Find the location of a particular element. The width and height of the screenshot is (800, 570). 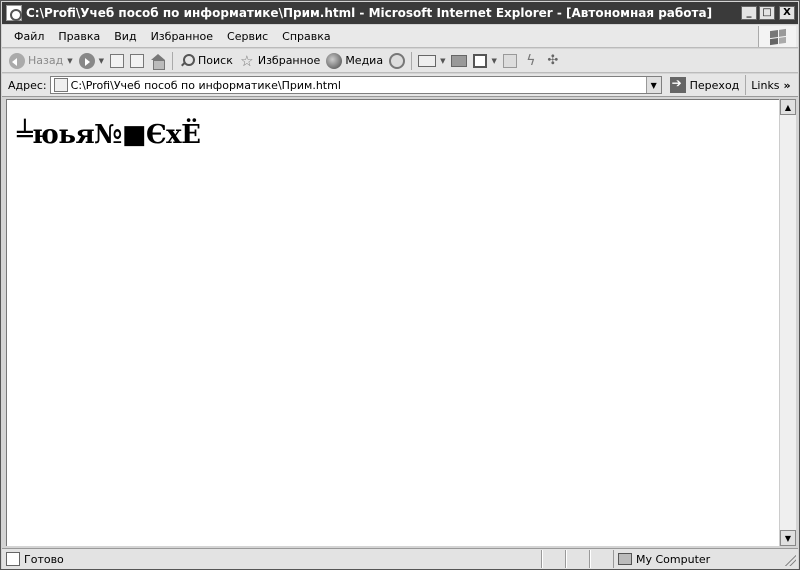

messenger-icon: ✣ is located at coordinates (553, 60).